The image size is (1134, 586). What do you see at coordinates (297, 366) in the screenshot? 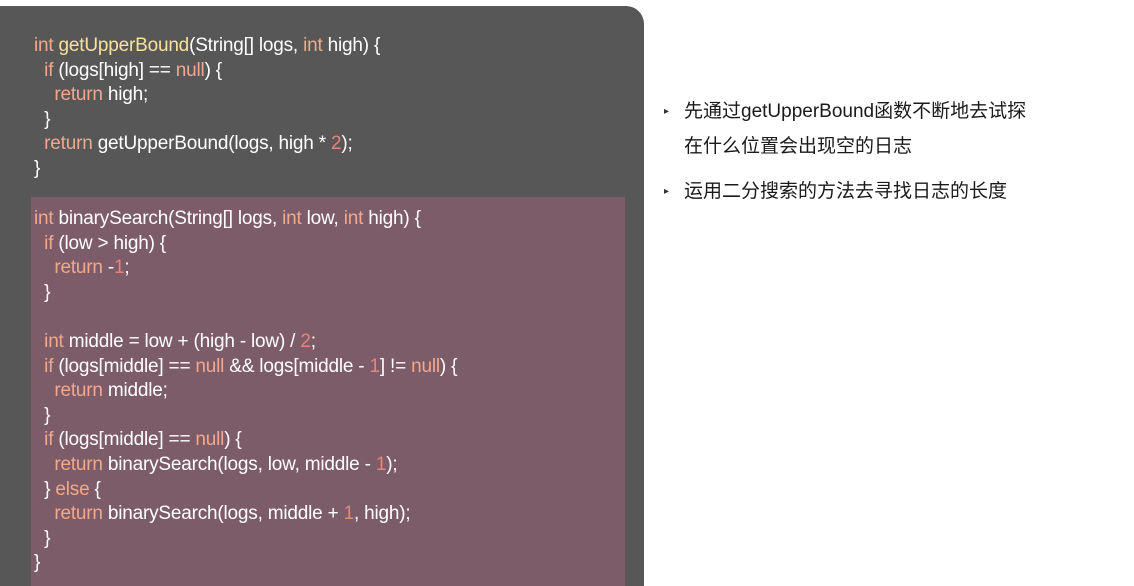
I see `code-token: && logs[middle -` at bounding box center [297, 366].